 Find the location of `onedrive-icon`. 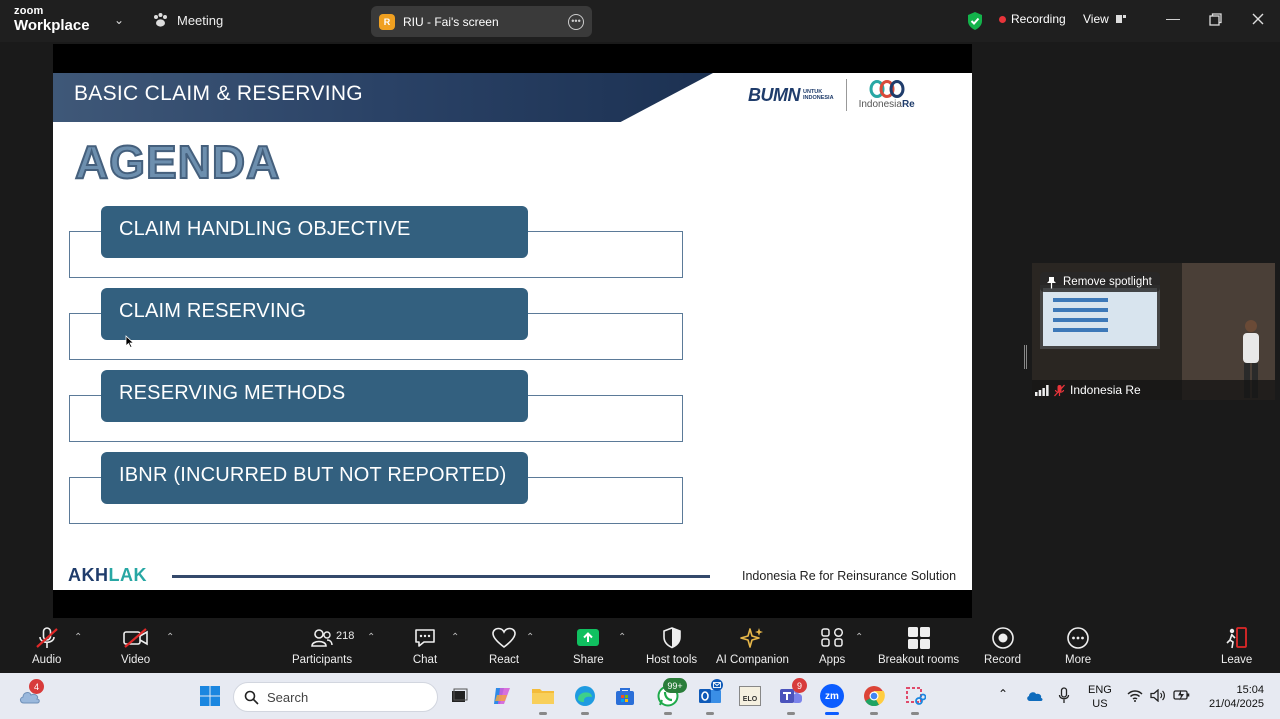

onedrive-icon is located at coordinates (1035, 696).